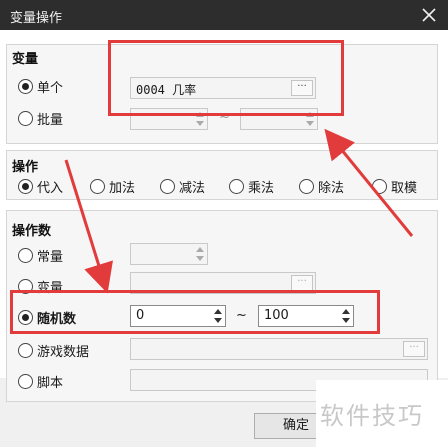 Image resolution: width=448 pixels, height=447 pixels. What do you see at coordinates (88, 226) in the screenshot?
I see `arrow-to-random` at bounding box center [88, 226].